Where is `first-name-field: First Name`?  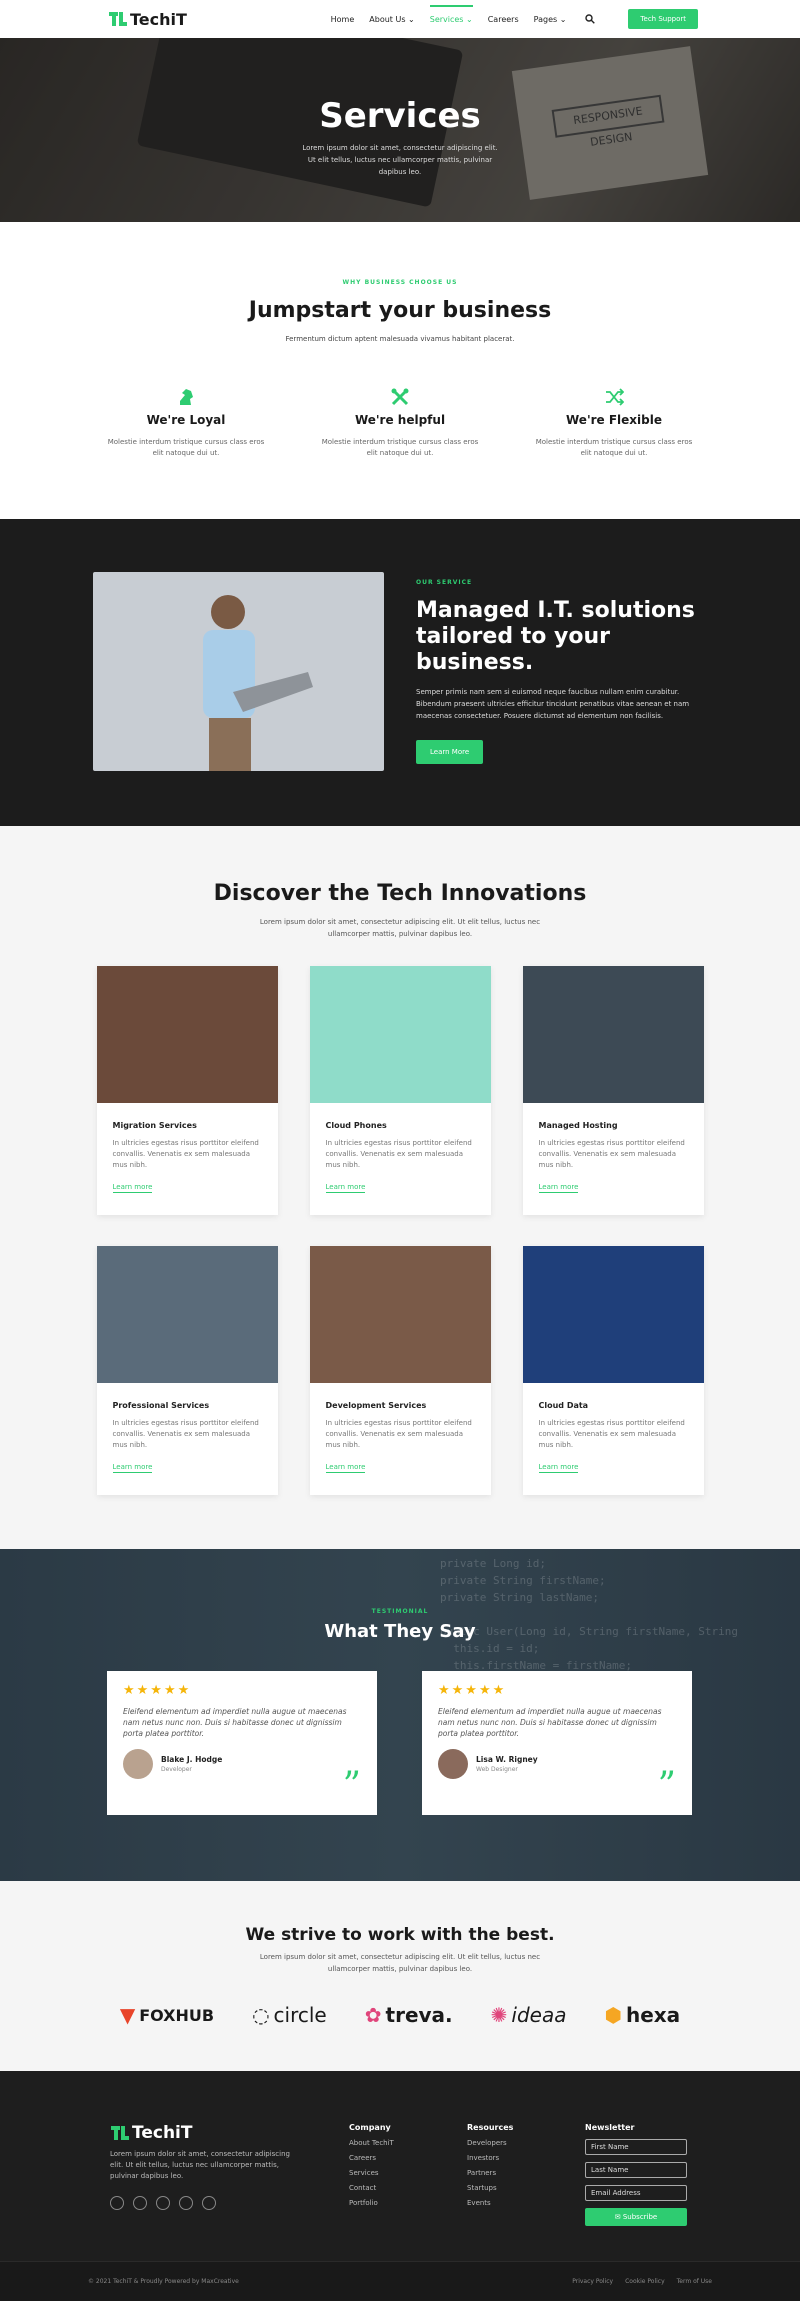
first-name-field: First Name is located at coordinates (636, 2147).